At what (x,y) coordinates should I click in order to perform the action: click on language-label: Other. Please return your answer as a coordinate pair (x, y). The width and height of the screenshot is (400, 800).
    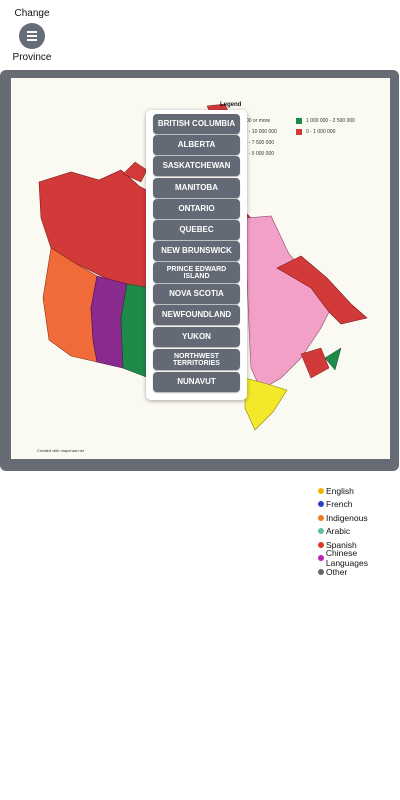
    Looking at the image, I should click on (337, 571).